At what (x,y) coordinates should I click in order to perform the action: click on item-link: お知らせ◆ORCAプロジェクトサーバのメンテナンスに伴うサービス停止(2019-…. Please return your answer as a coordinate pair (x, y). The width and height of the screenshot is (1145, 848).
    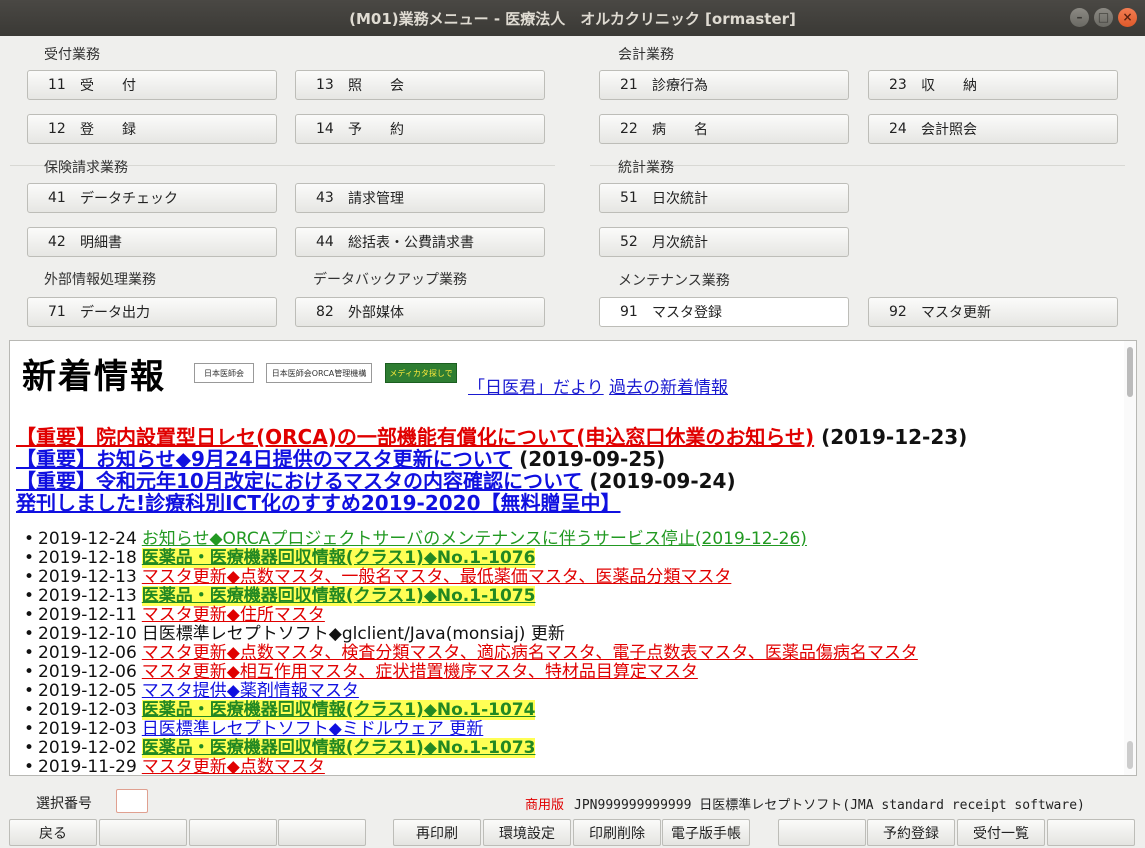
    Looking at the image, I should click on (474, 539).